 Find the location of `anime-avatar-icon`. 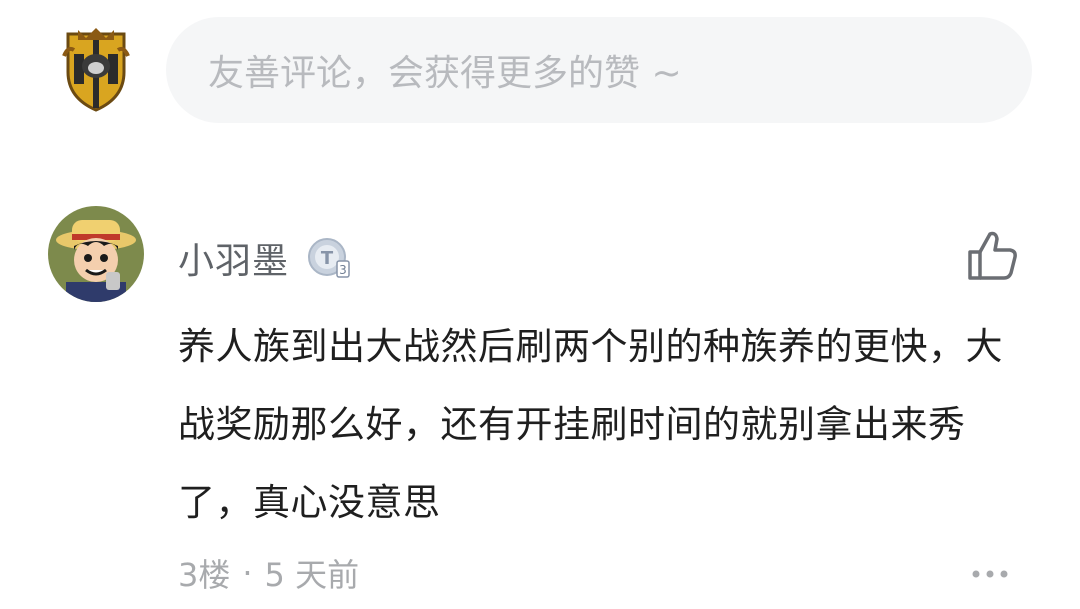

anime-avatar-icon is located at coordinates (96, 254).